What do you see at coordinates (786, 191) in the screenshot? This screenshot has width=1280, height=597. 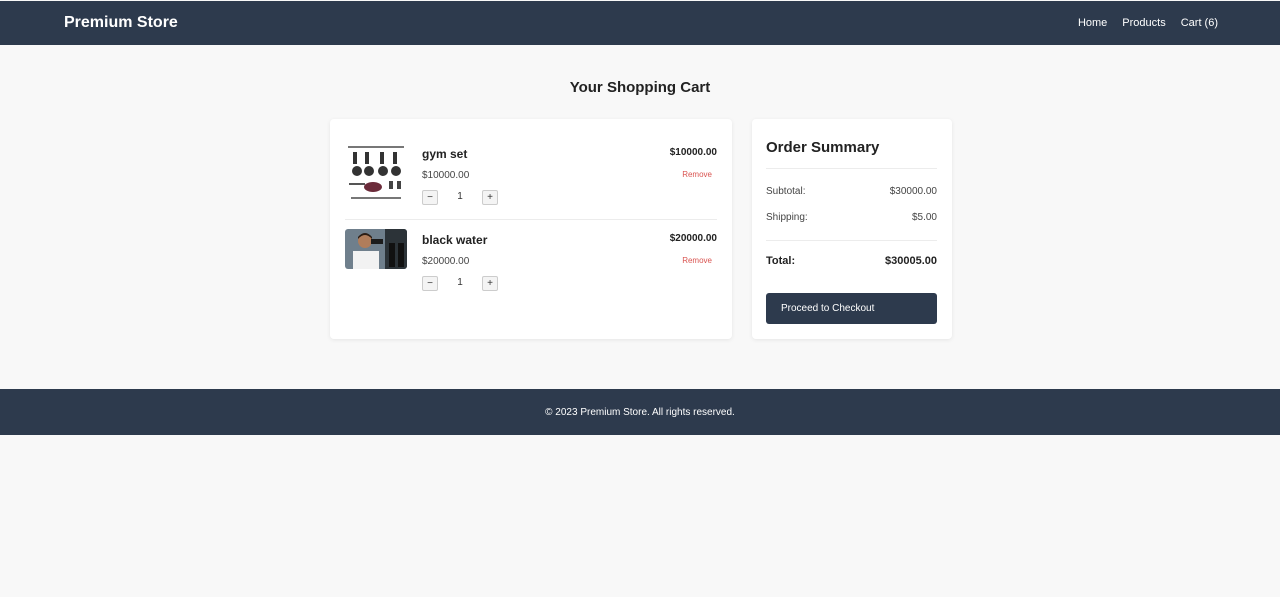 I see `subtotal-label: Subtotal:` at bounding box center [786, 191].